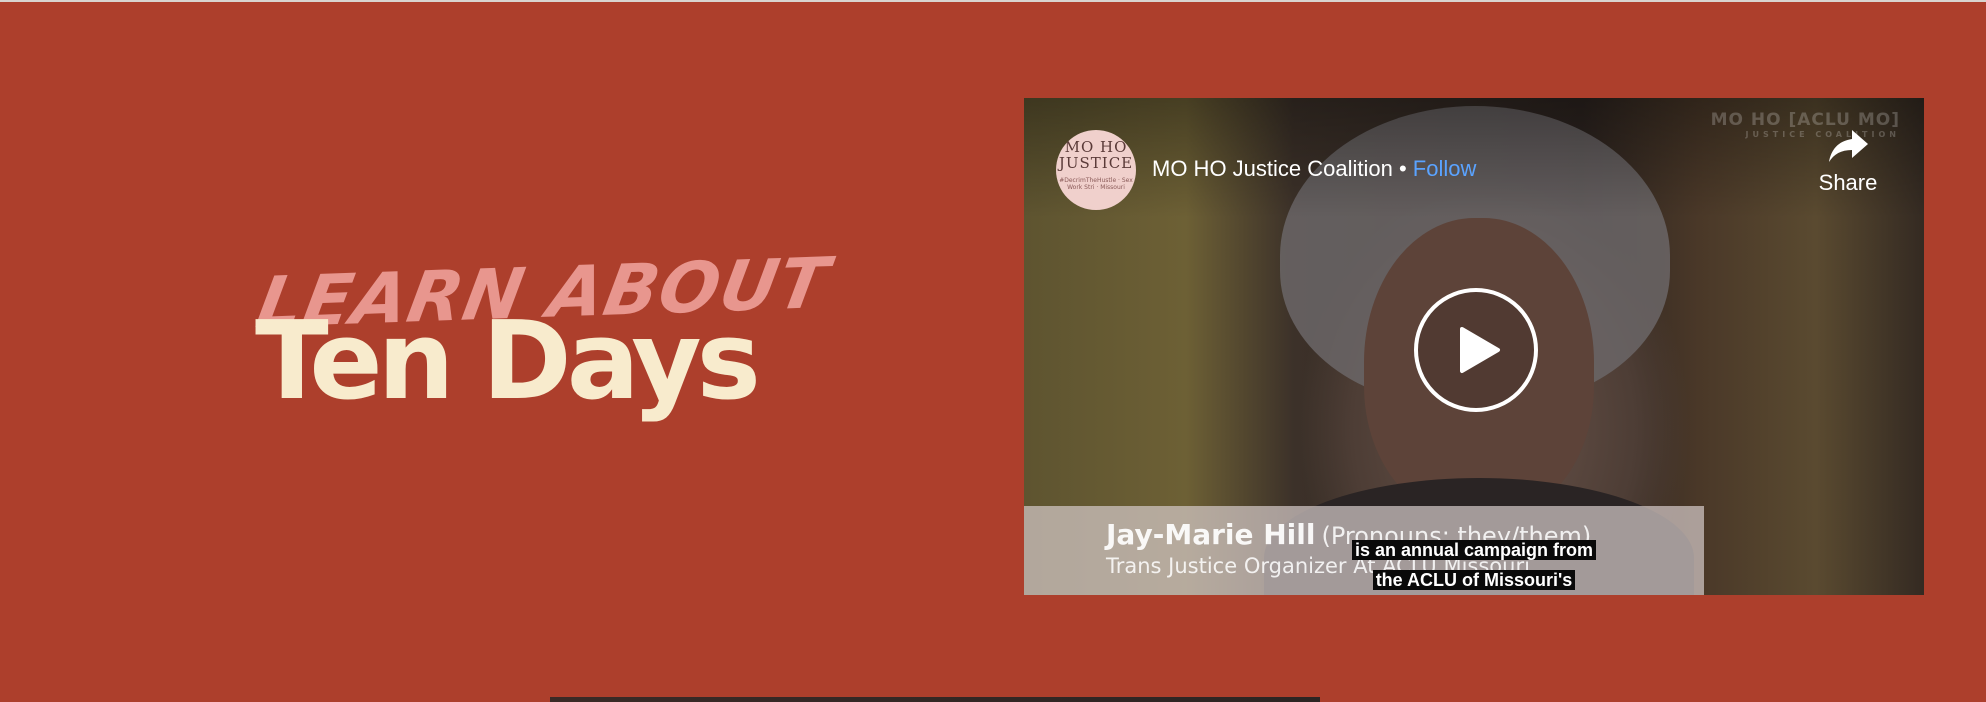 The image size is (1986, 702). Describe the element at coordinates (993, 699) in the screenshot. I see `next-section-edge` at that location.